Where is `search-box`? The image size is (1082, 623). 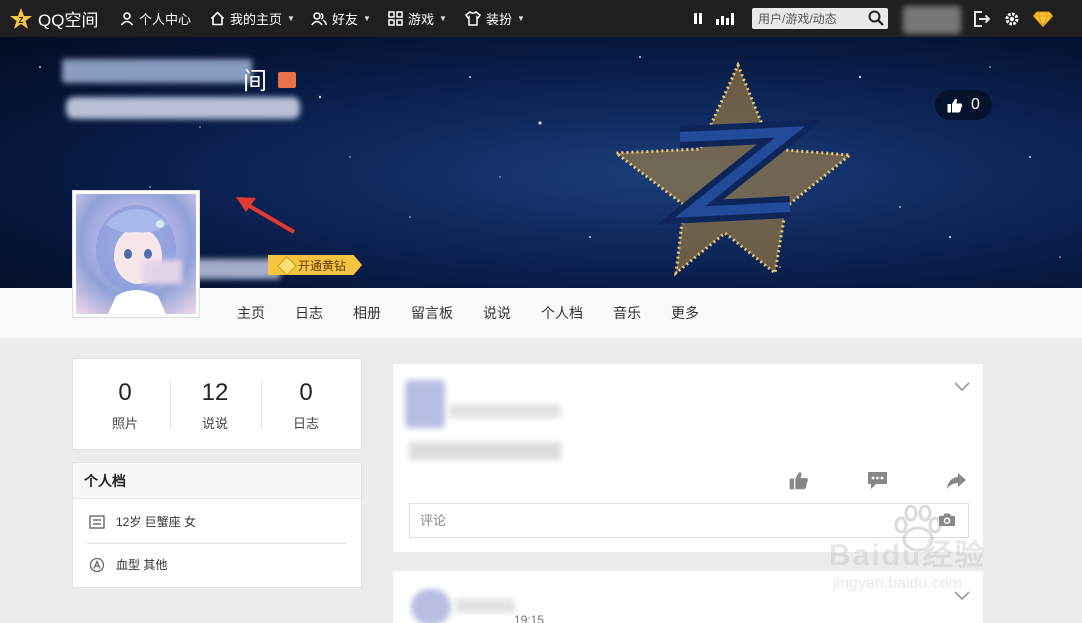 search-box is located at coordinates (820, 18).